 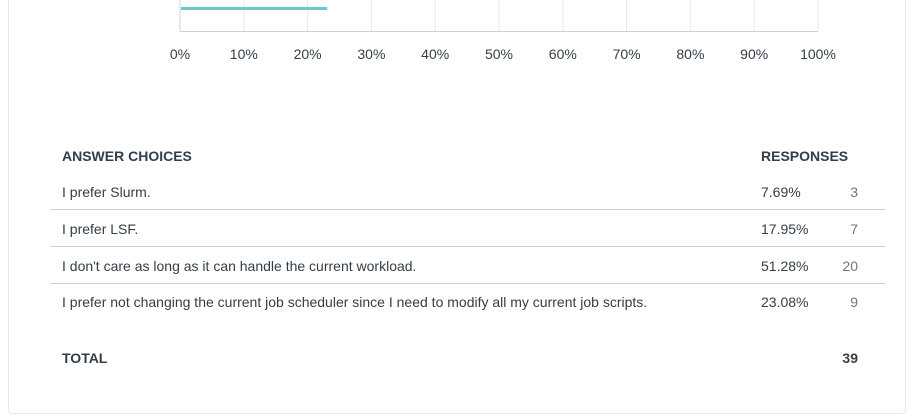 I want to click on response-count: 7, so click(x=854, y=229).